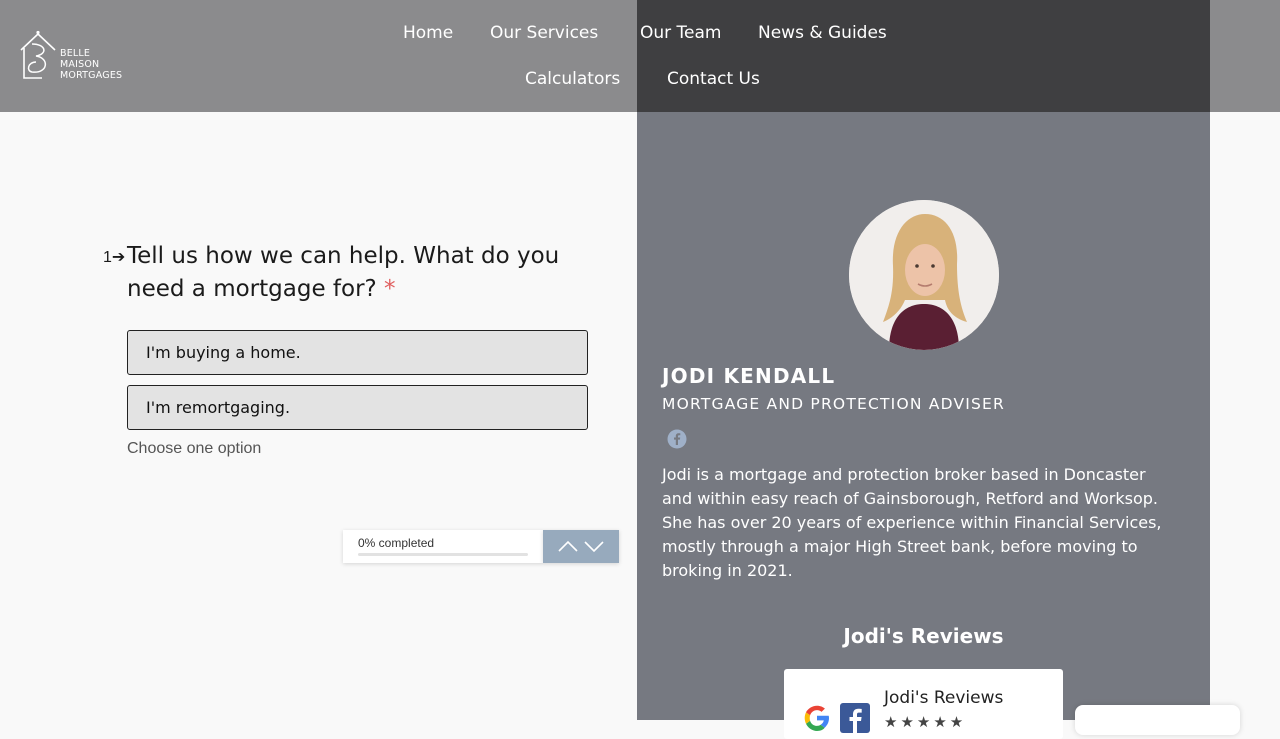 The height and width of the screenshot is (739, 1280). Describe the element at coordinates (396, 543) in the screenshot. I see `progress-label: 0% completed` at that location.